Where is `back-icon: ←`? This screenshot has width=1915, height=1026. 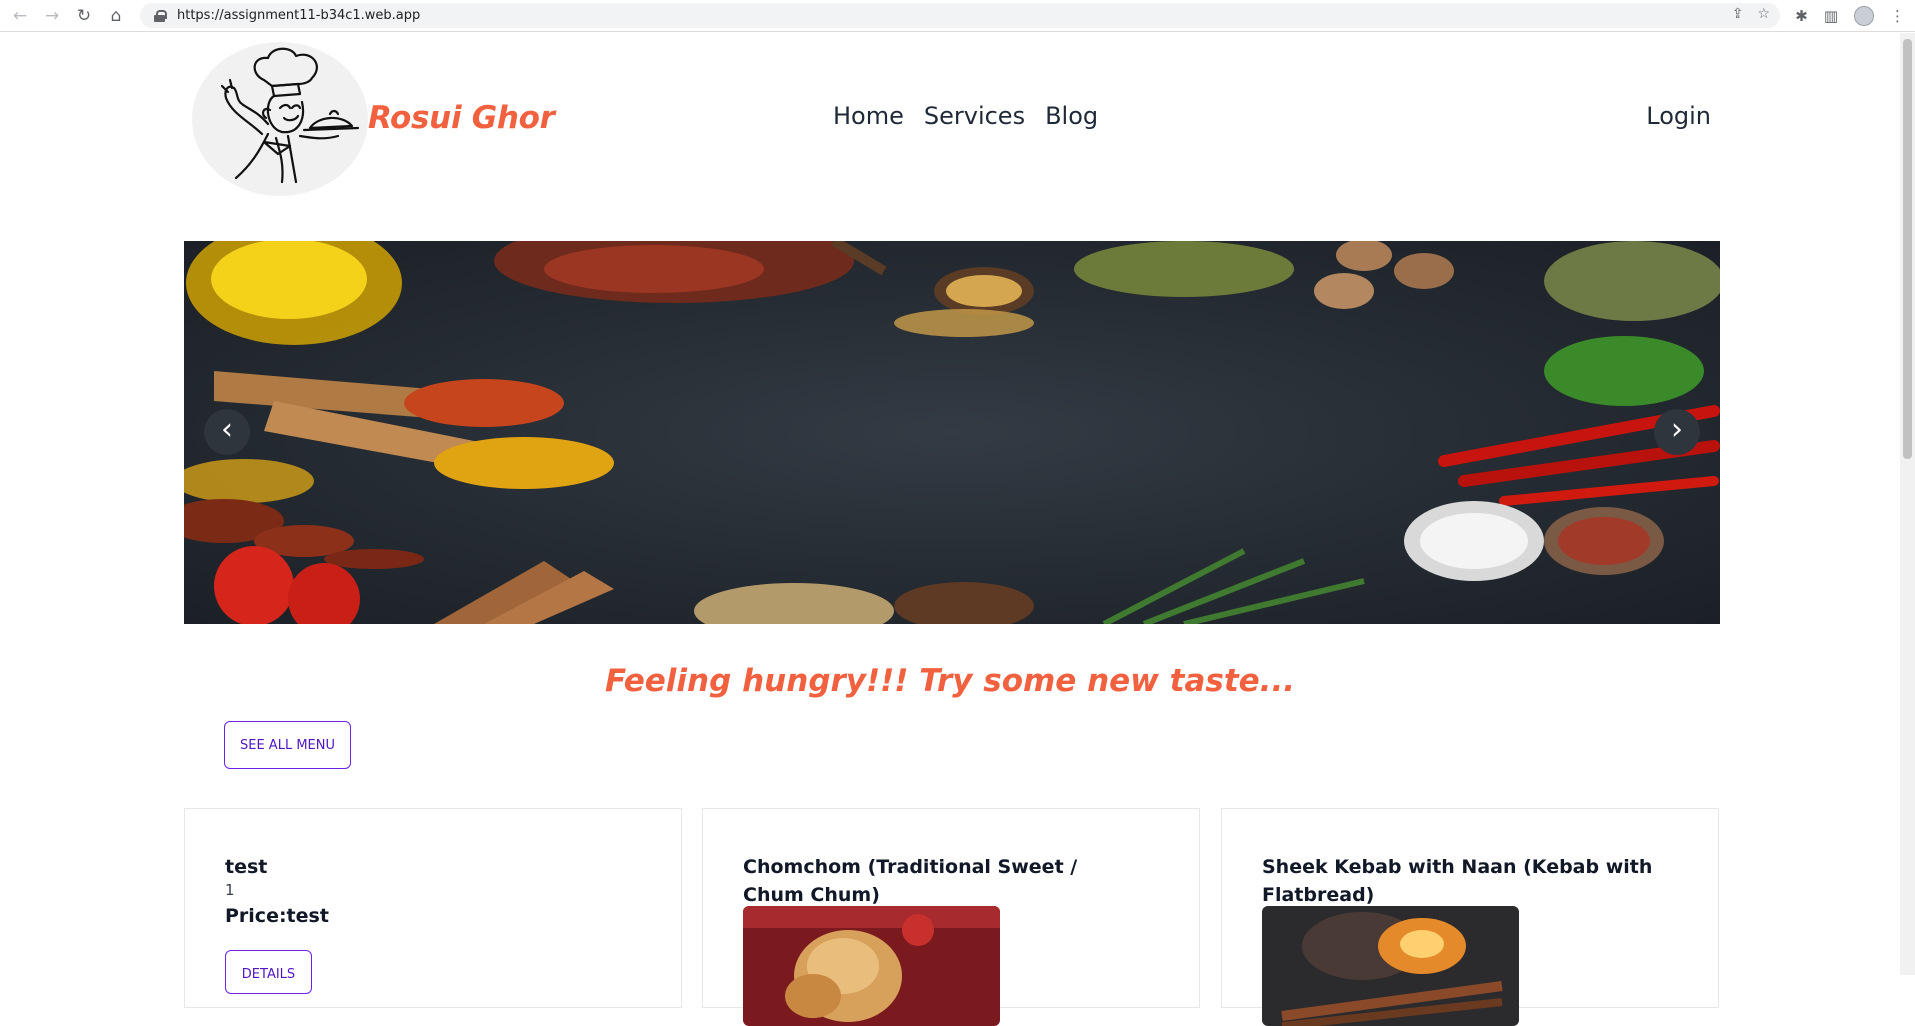
back-icon: ← is located at coordinates (20, 16).